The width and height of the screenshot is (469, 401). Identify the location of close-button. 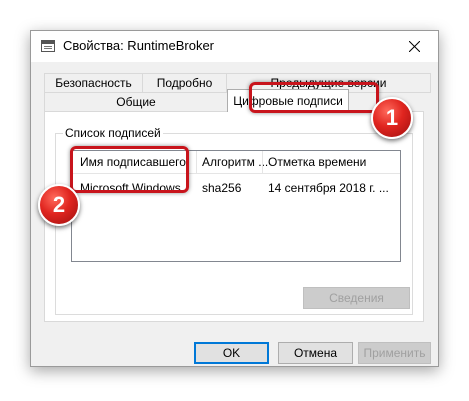
(415, 46).